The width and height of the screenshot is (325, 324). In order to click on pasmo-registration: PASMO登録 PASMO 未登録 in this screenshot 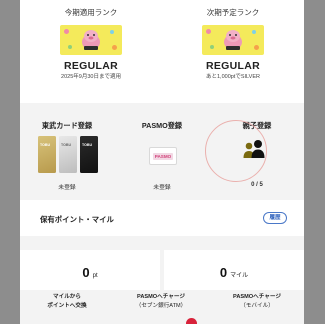, I will do `click(162, 151)`.